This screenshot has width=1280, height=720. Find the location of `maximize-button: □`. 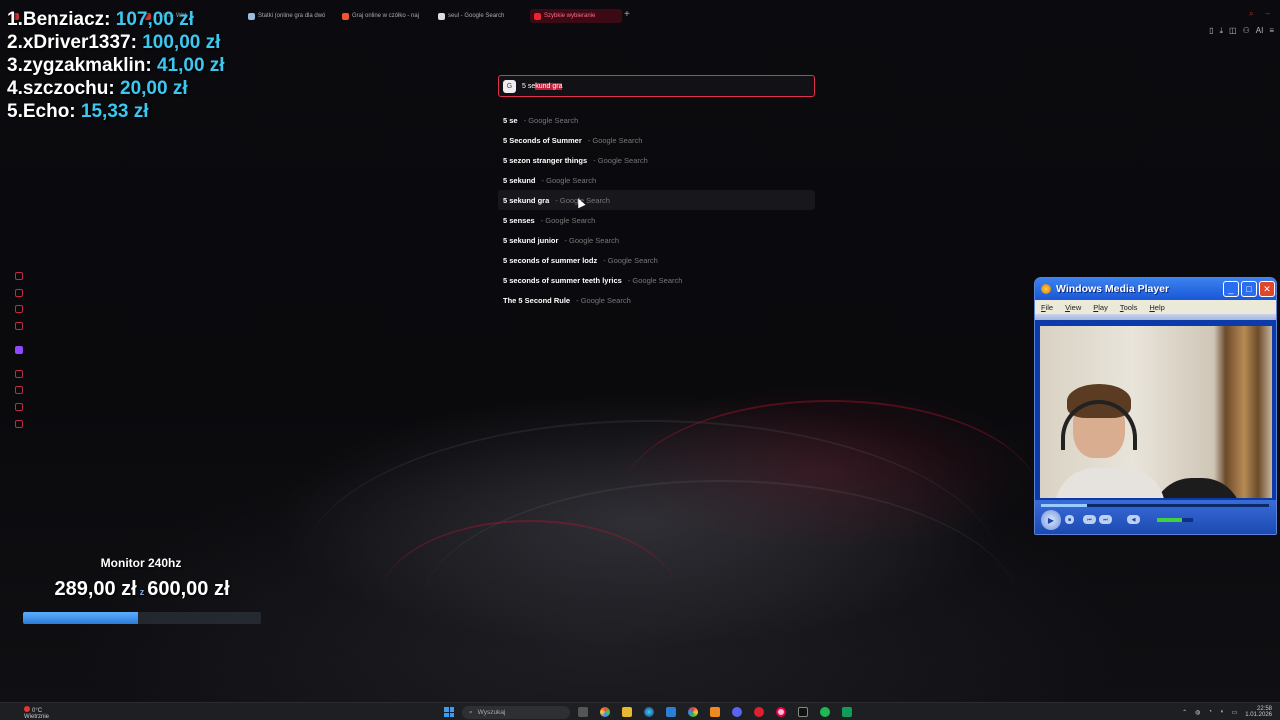

maximize-button: □ is located at coordinates (1249, 289).